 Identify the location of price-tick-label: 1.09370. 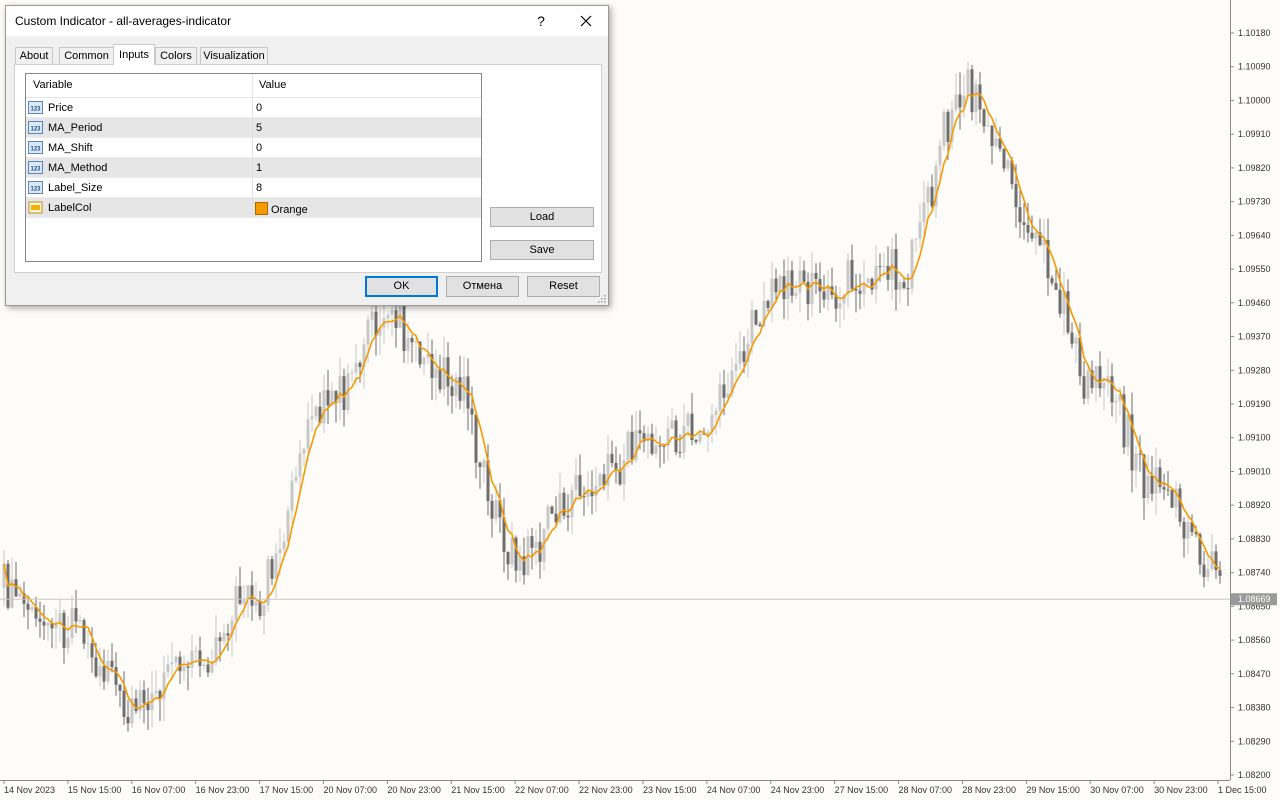
(1254, 337).